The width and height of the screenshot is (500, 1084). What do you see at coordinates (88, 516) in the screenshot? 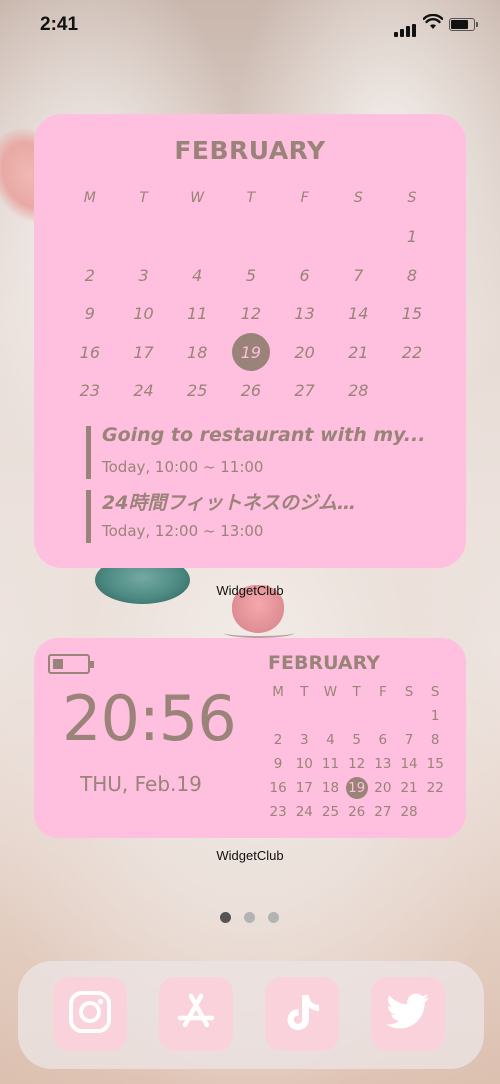
I see `event-marker` at bounding box center [88, 516].